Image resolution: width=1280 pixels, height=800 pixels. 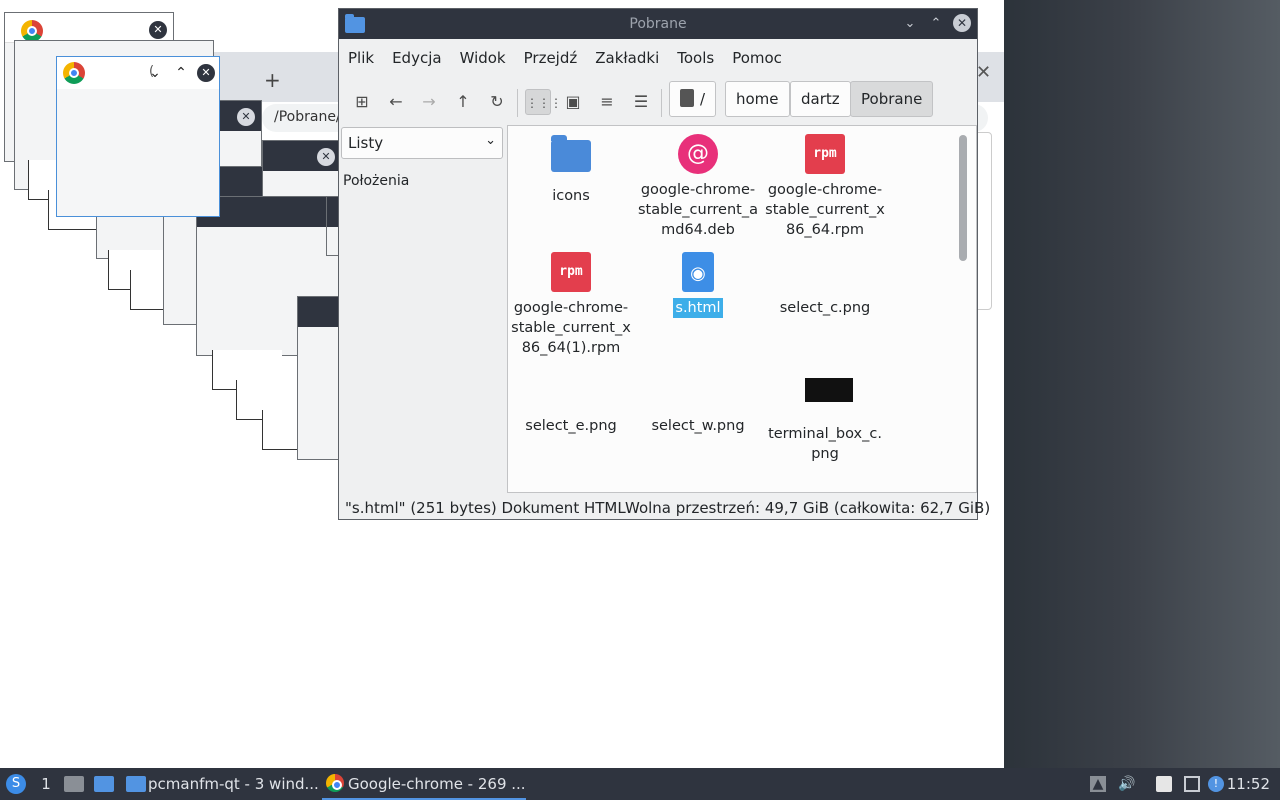 I want to click on ghost-window-trail, so click(x=282, y=430).